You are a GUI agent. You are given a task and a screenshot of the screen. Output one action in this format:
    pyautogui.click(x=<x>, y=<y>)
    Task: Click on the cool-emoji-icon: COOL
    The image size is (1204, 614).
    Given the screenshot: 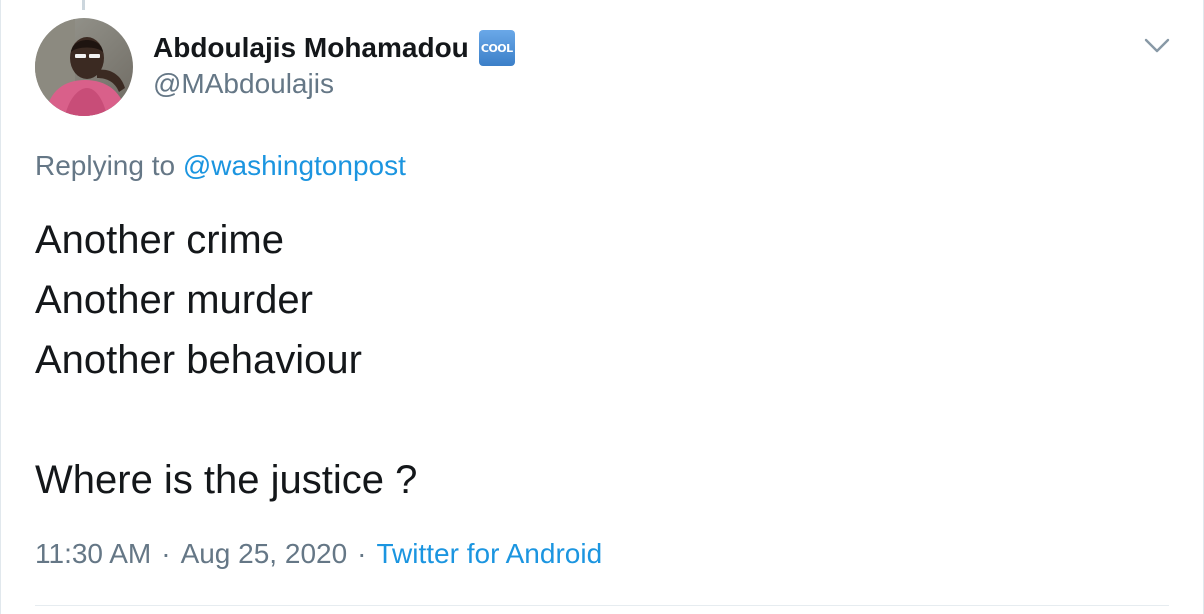 What is the action you would take?
    pyautogui.click(x=496, y=48)
    